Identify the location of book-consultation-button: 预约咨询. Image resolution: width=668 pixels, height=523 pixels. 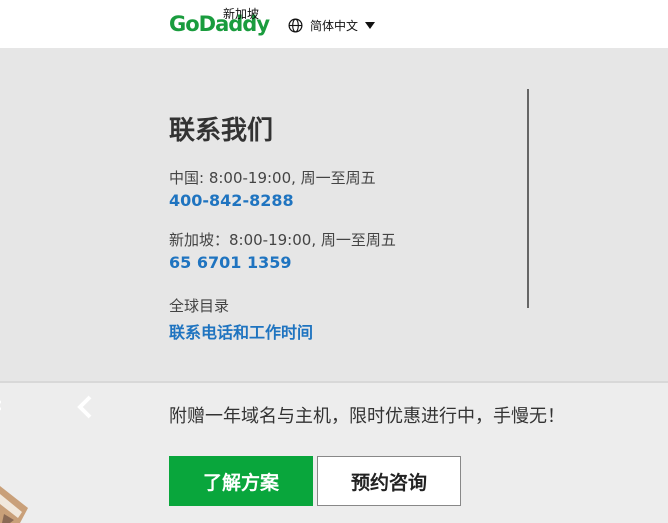
(389, 481).